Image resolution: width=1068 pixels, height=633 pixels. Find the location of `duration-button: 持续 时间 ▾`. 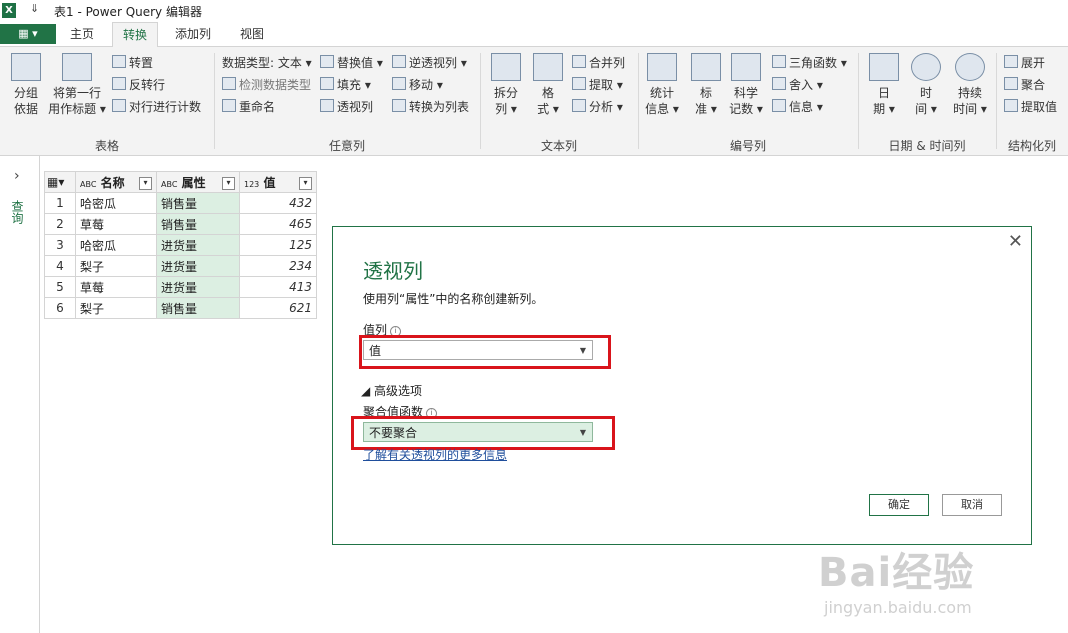

duration-button: 持续 时间 ▾ is located at coordinates (970, 85).